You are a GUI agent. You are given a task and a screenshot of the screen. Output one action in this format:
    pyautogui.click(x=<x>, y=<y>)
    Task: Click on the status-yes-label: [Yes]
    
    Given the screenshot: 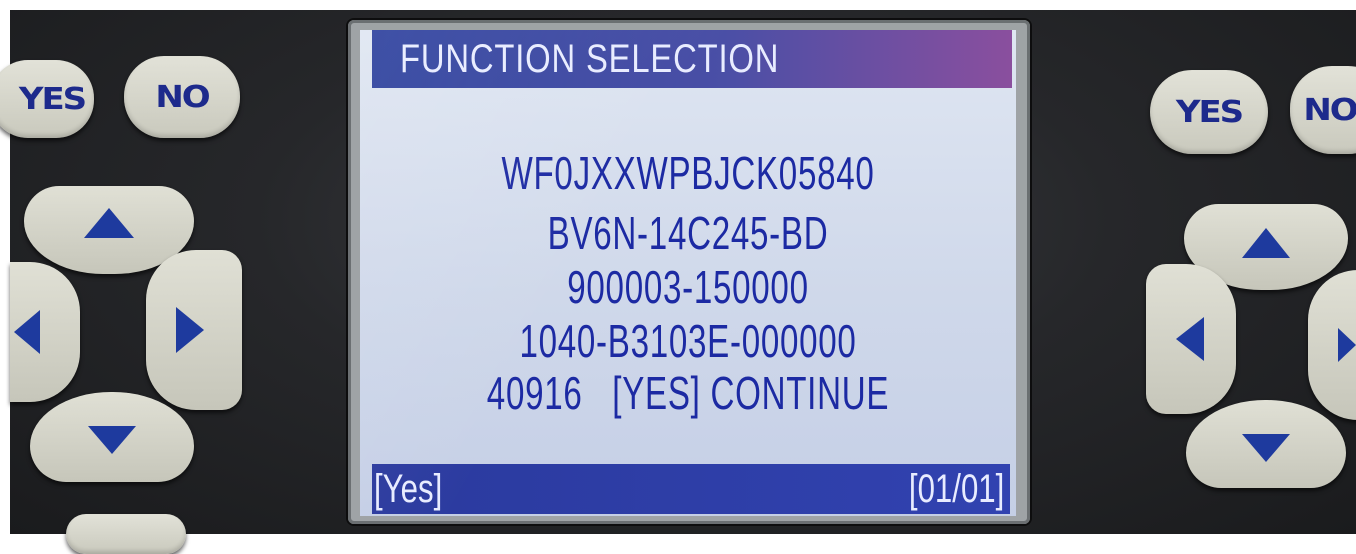 What is the action you would take?
    pyautogui.click(x=408, y=489)
    